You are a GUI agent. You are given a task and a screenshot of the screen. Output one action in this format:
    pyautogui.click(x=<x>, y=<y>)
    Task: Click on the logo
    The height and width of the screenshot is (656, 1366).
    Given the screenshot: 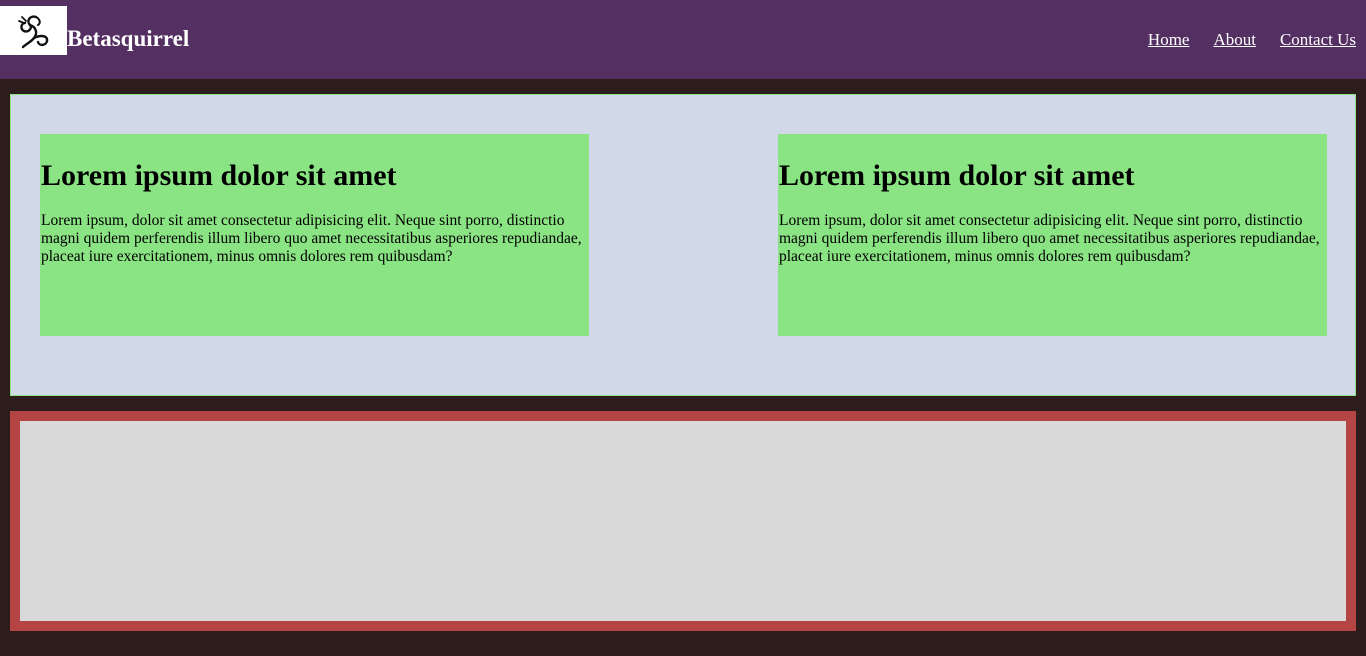 What is the action you would take?
    pyautogui.click(x=33, y=30)
    